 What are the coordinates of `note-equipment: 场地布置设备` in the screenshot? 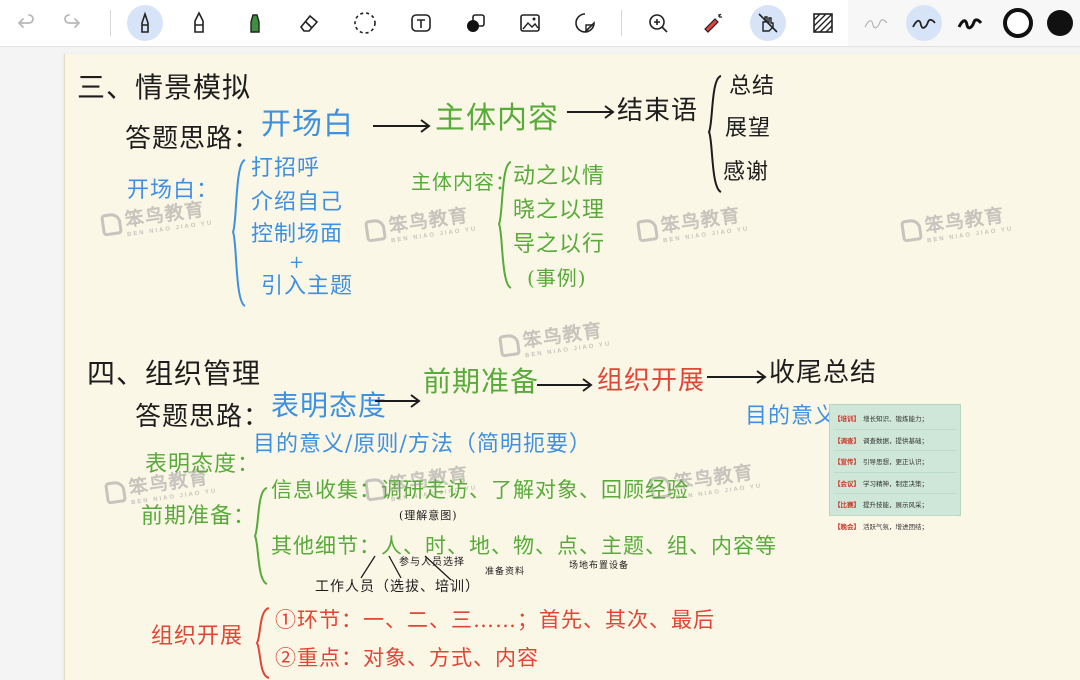 It's located at (599, 566).